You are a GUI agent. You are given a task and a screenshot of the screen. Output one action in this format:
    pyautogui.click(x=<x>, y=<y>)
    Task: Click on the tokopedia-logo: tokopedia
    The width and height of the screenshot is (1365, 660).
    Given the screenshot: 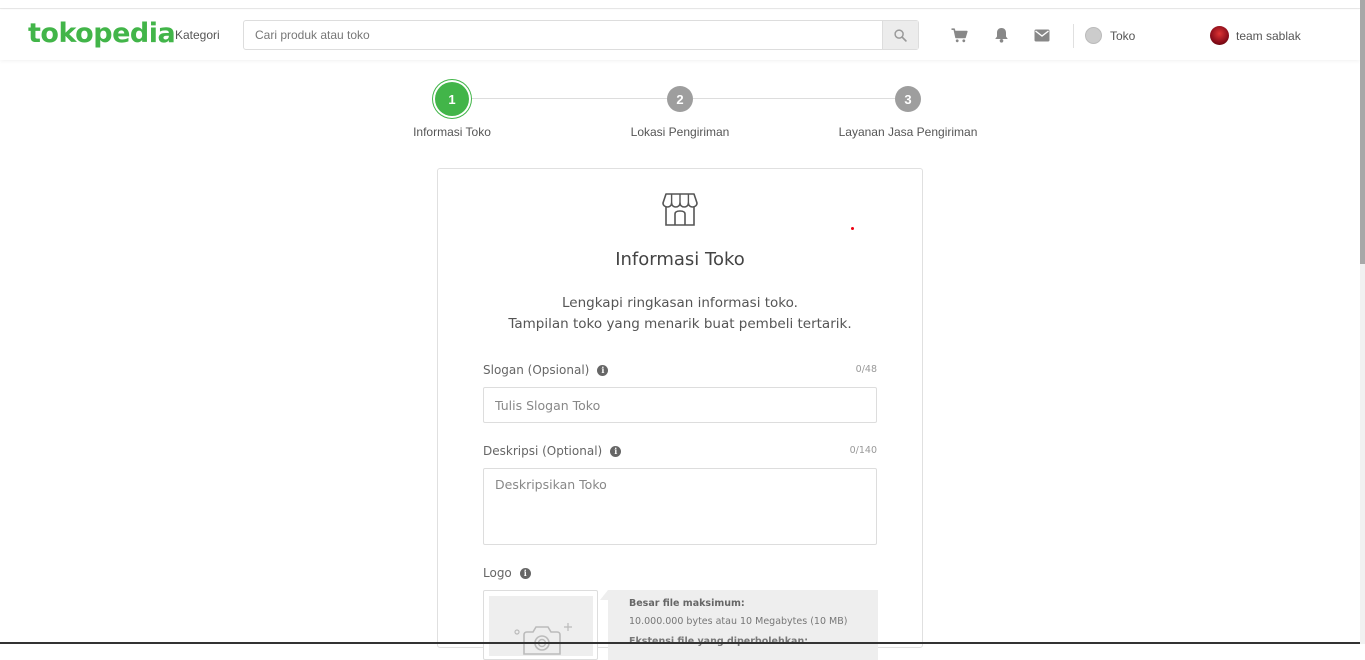 What is the action you would take?
    pyautogui.click(x=102, y=33)
    